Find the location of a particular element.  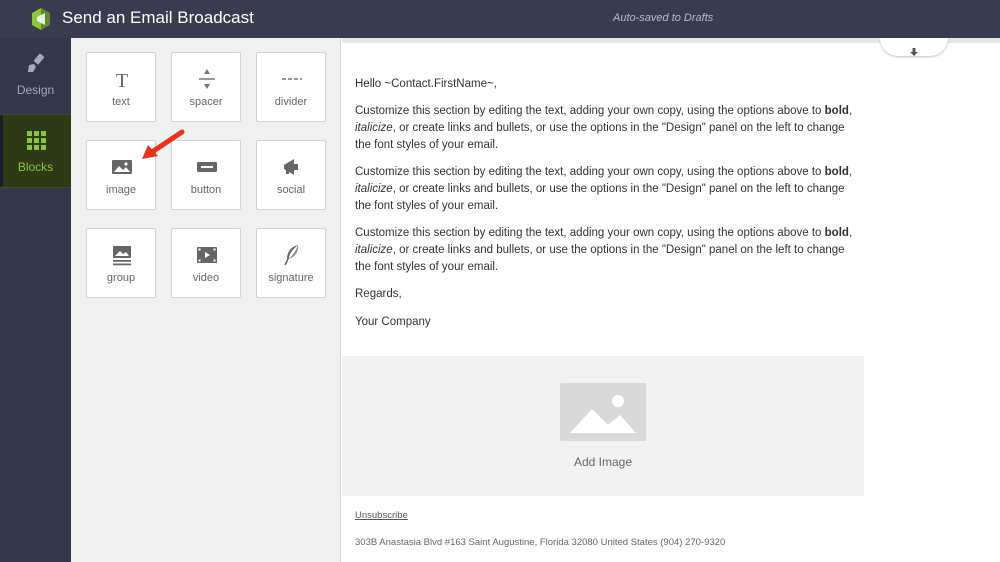

block-tile-spacer: spacer is located at coordinates (206, 87).